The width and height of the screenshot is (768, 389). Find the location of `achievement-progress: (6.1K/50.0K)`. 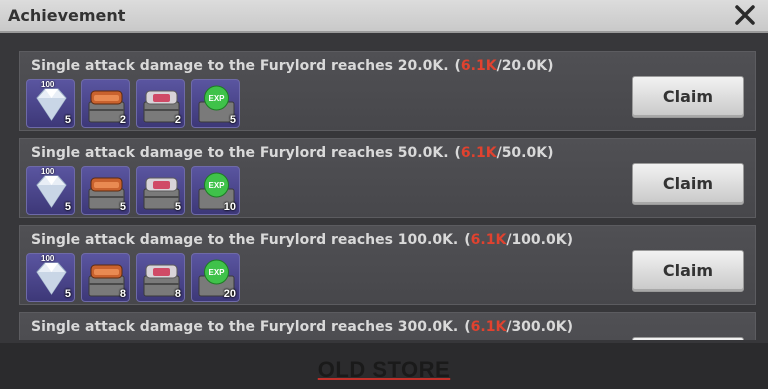

achievement-progress: (6.1K/50.0K) is located at coordinates (504, 153).